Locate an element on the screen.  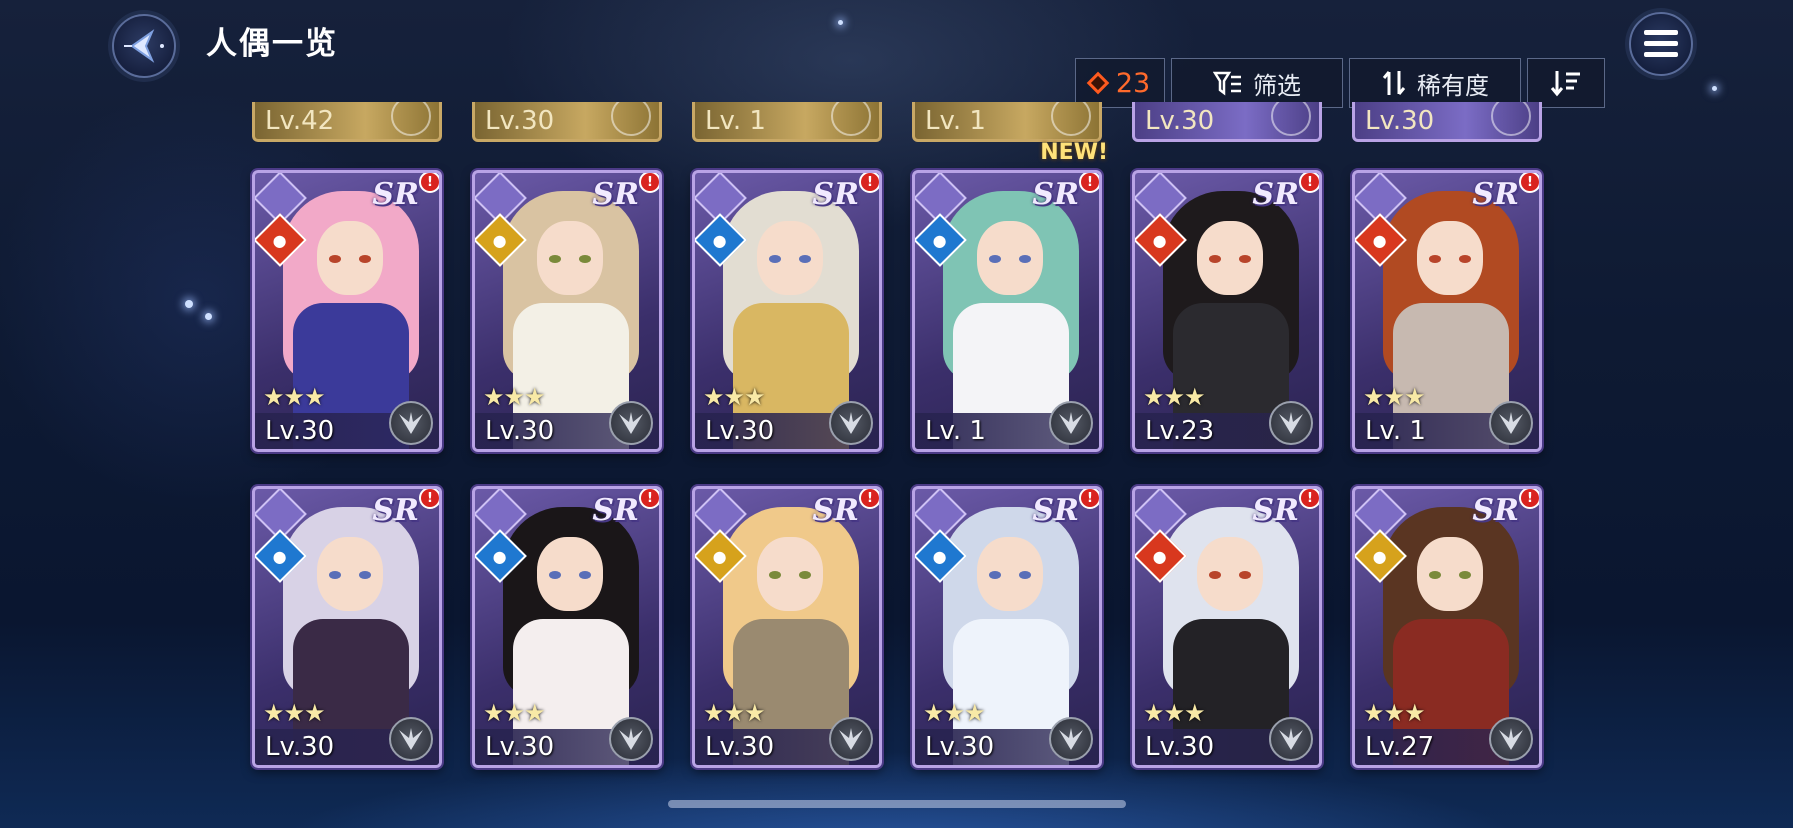
doll-card: ● SR ! Lv. 1 is located at coordinates (1007, 311).